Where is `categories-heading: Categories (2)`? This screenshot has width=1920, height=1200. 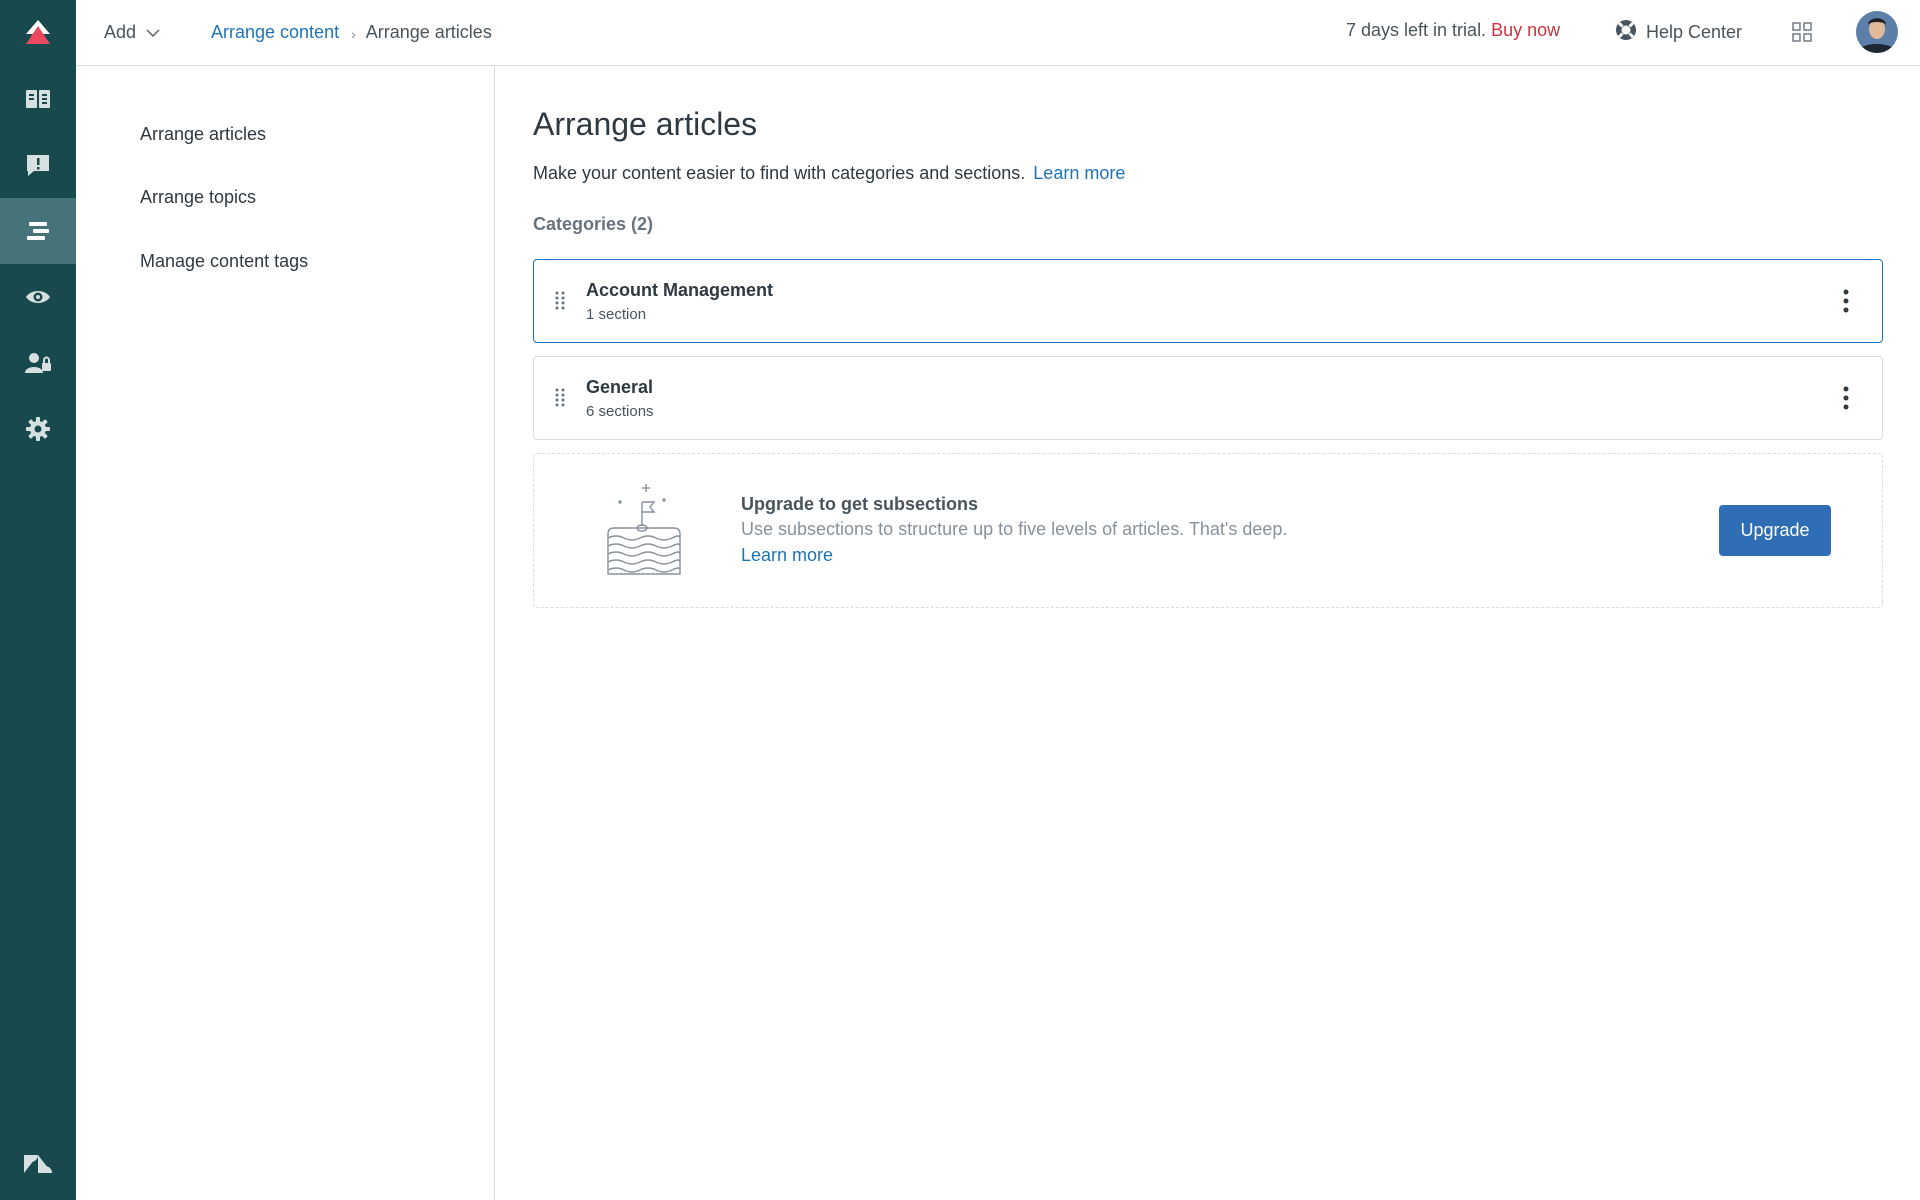
categories-heading: Categories (2) is located at coordinates (593, 224).